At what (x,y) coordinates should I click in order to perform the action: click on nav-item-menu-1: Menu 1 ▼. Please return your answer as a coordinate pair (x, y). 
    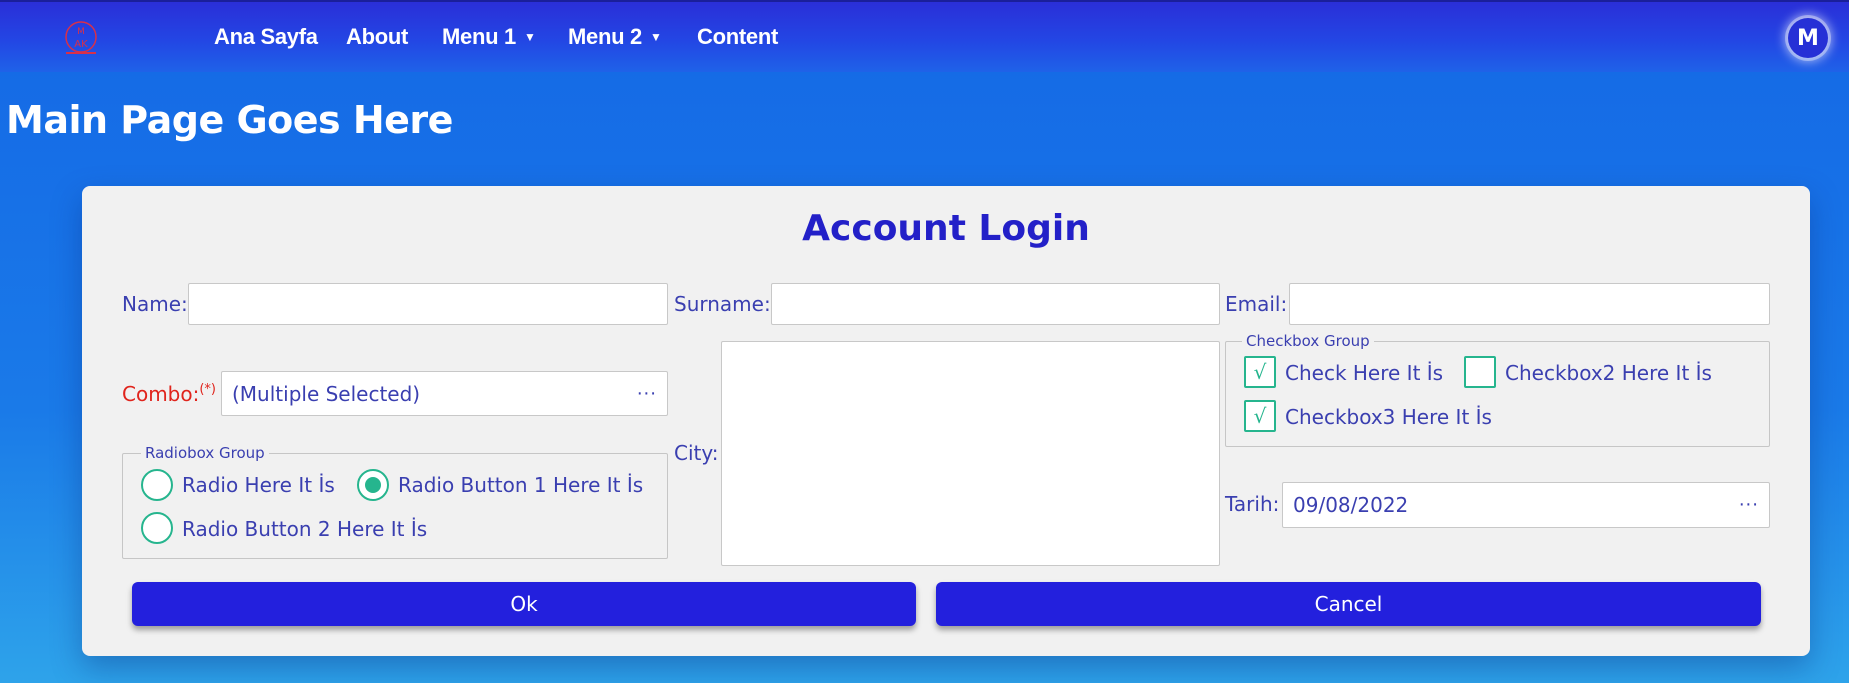
    Looking at the image, I should click on (489, 38).